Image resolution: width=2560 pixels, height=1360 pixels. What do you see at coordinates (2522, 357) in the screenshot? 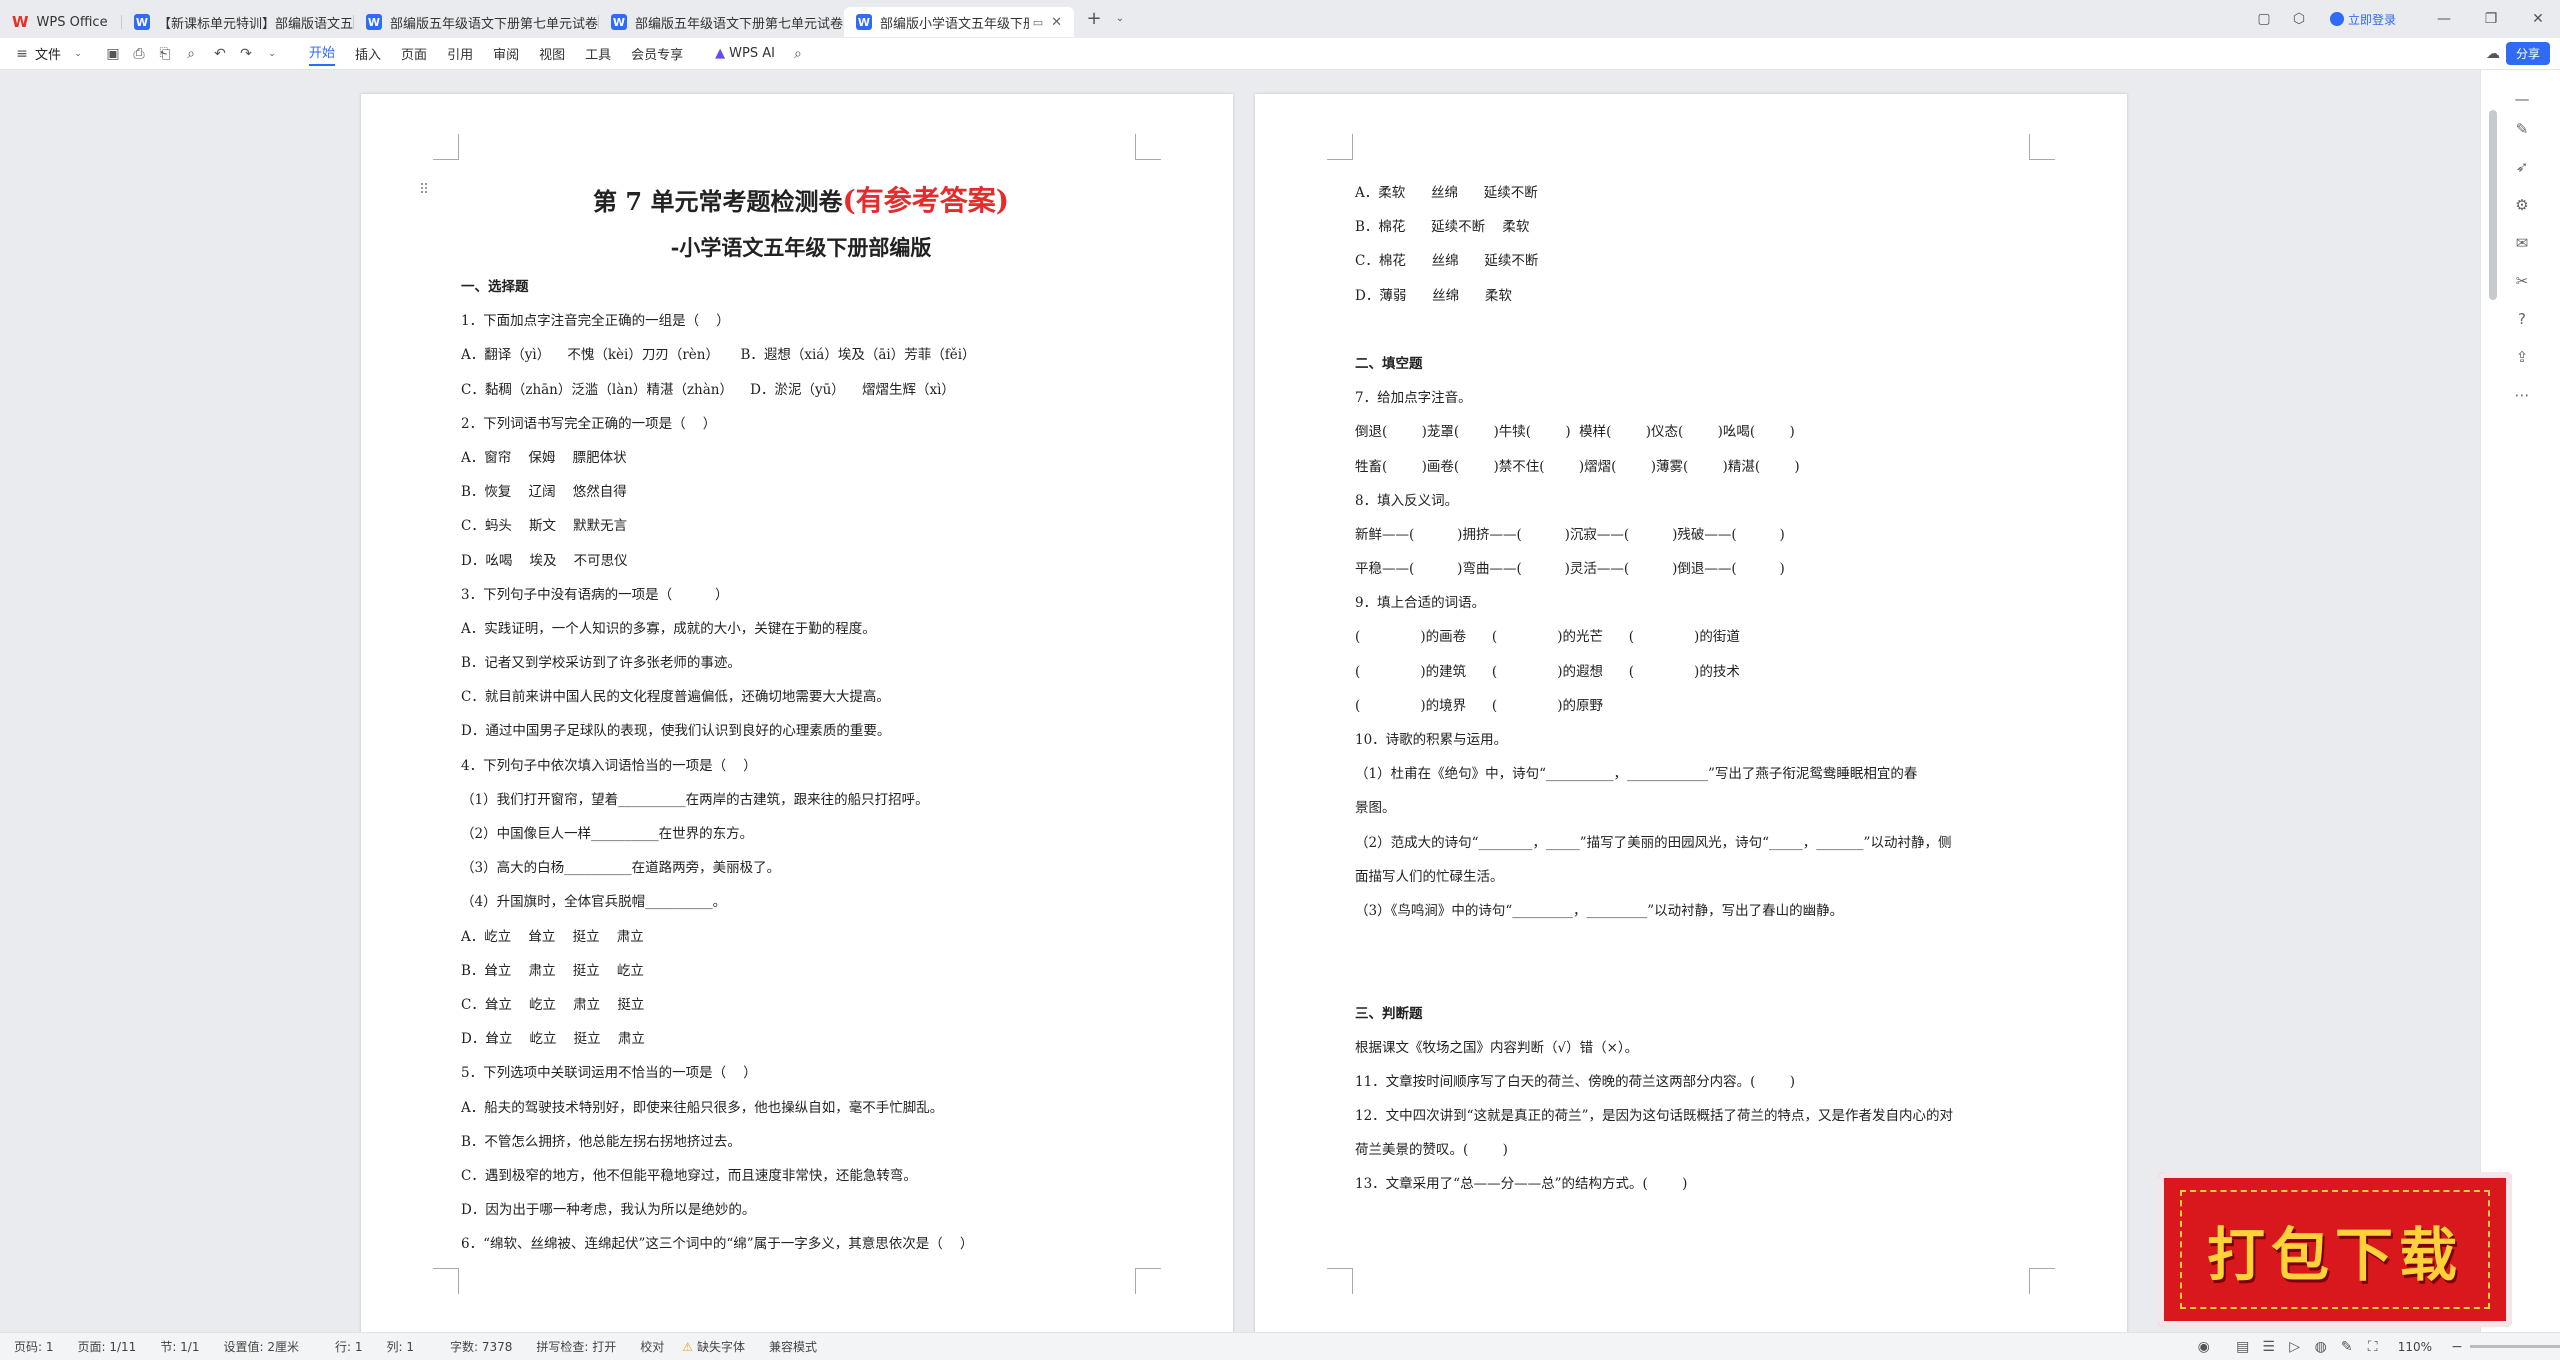
I see `share-icon: ⇪` at bounding box center [2522, 357].